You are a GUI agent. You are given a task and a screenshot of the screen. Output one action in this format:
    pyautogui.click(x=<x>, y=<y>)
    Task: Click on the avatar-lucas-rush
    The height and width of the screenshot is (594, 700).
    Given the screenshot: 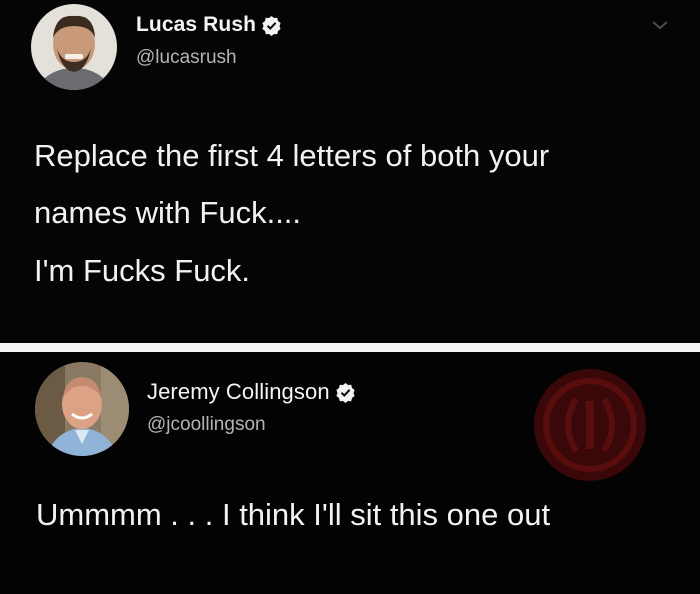 What is the action you would take?
    pyautogui.click(x=74, y=47)
    